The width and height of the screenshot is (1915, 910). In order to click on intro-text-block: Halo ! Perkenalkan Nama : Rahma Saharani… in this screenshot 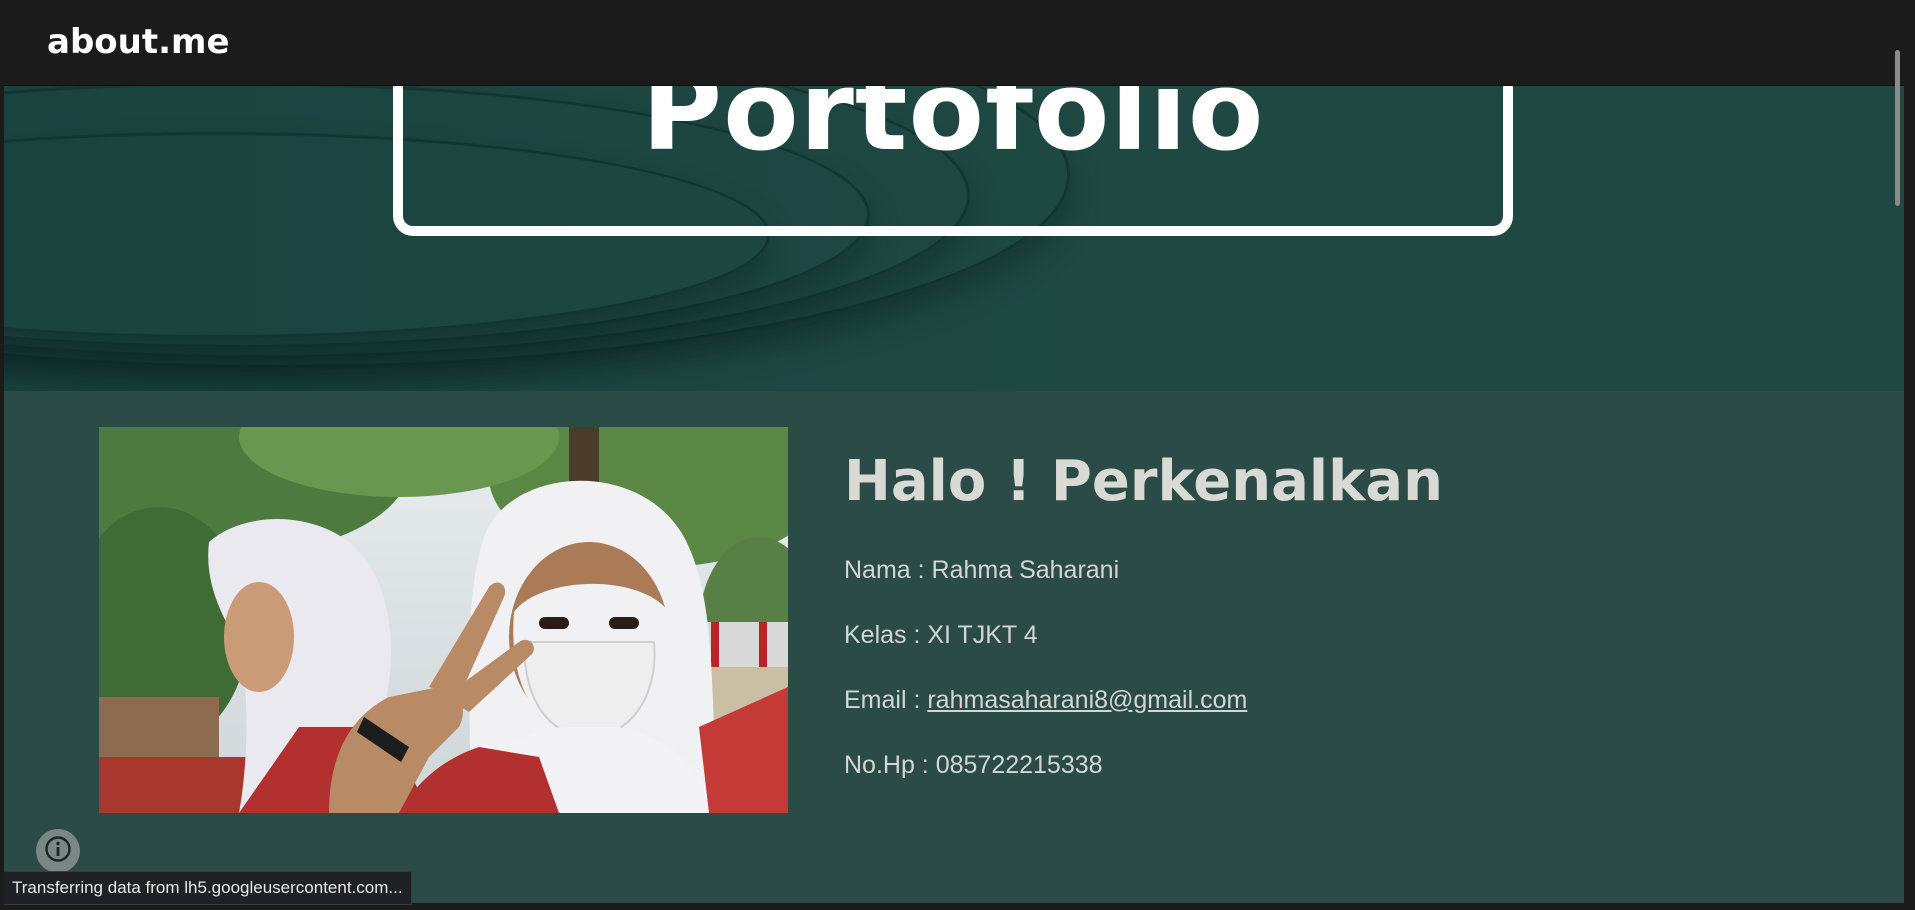, I will do `click(1143, 634)`.